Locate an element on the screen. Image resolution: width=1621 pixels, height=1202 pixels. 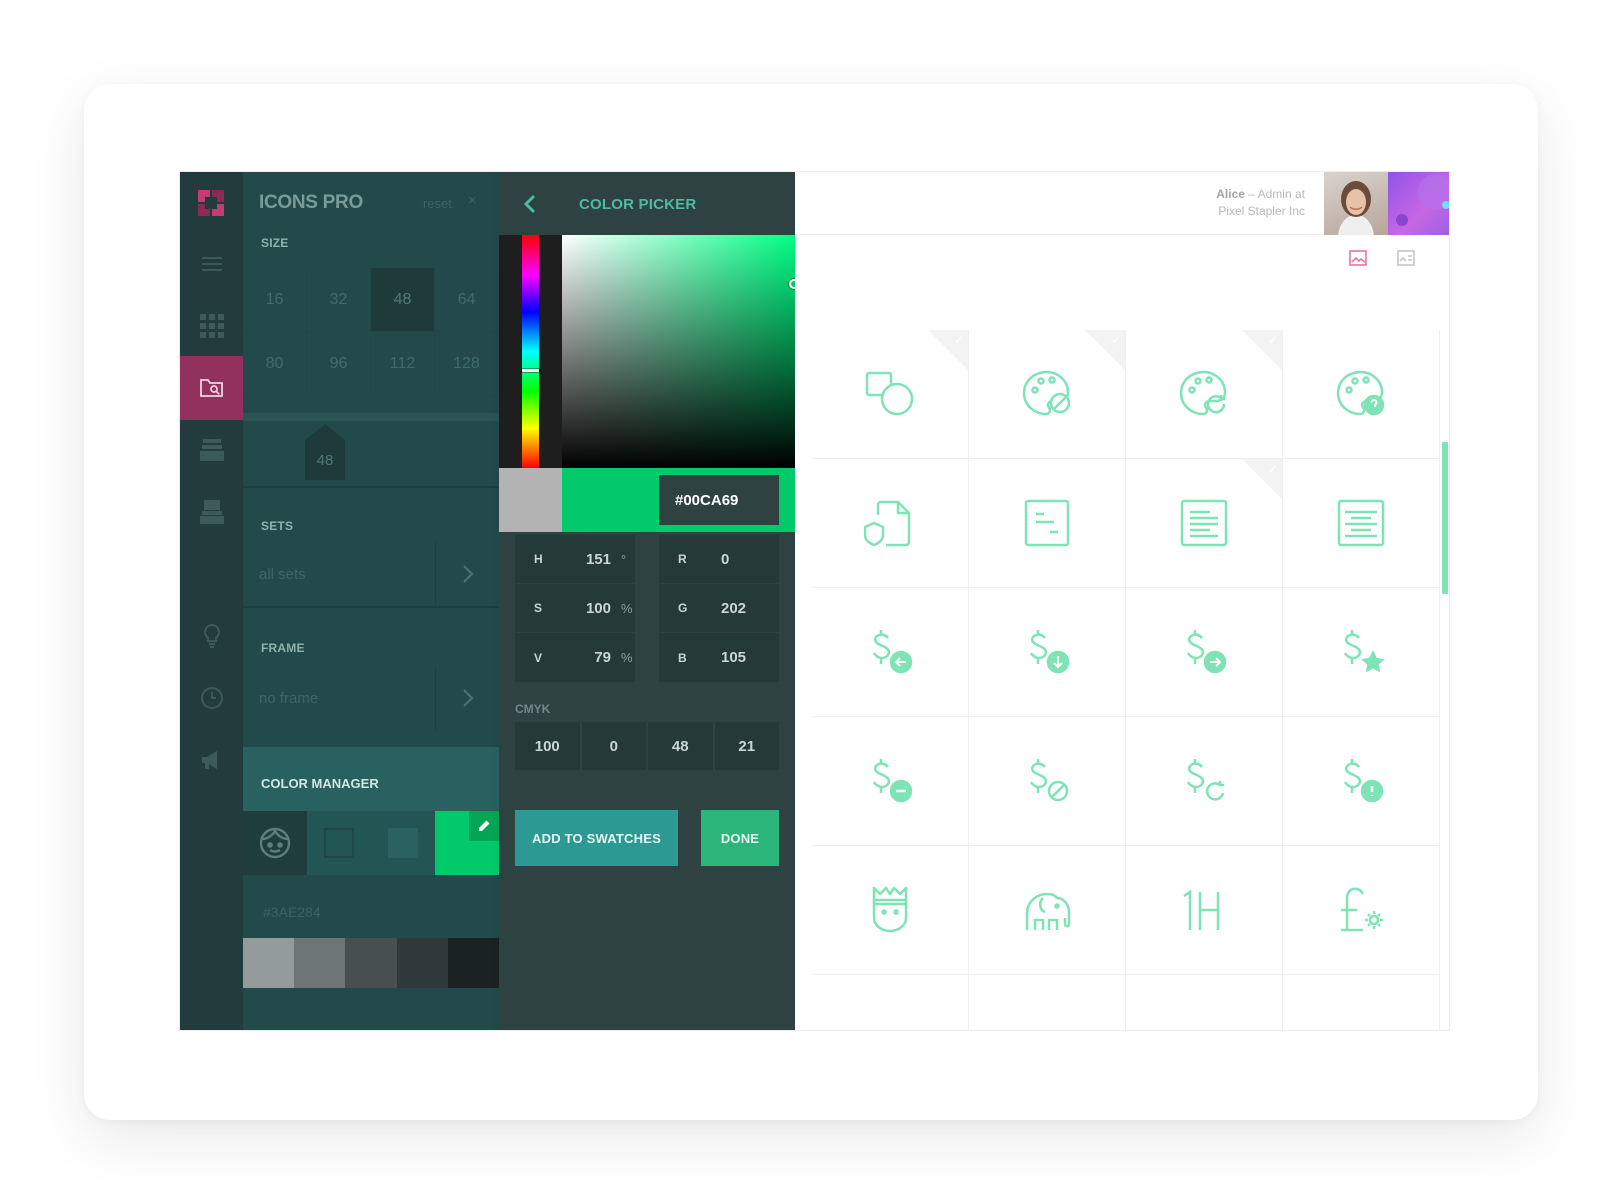
nav-inbox is located at coordinates (211, 450).